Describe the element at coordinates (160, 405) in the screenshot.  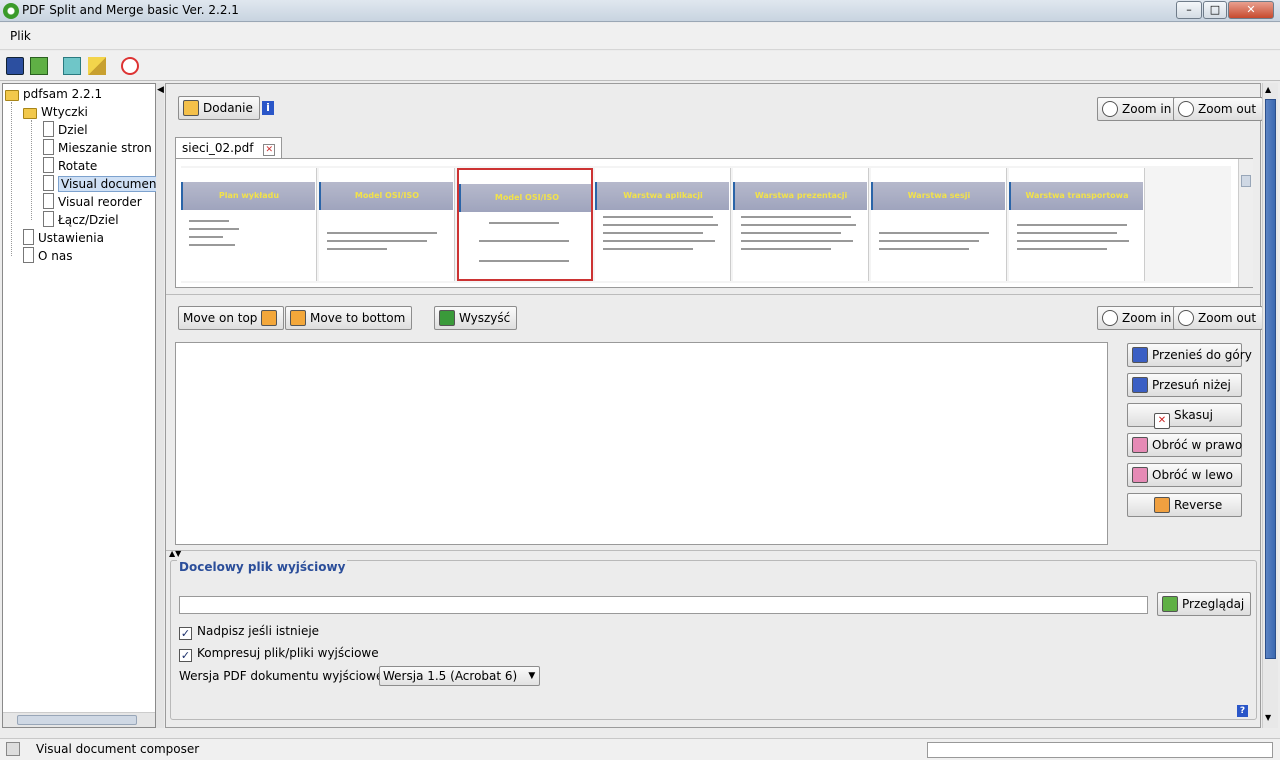
I see `vertical-splitter: ◀` at that location.